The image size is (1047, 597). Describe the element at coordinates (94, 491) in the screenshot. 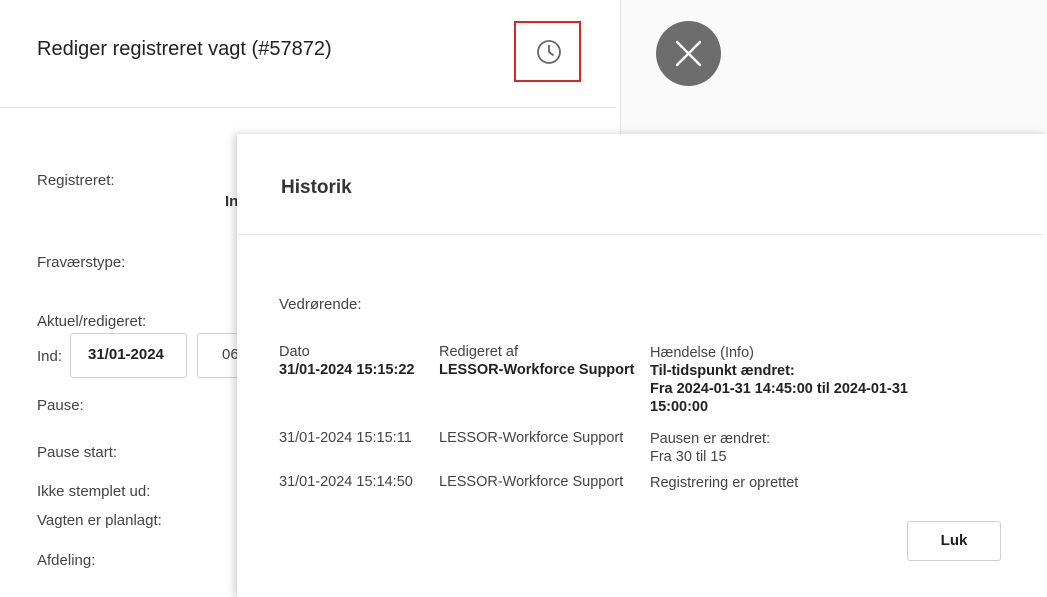

I see `not-clocked-out-label: Ikke stemplet ud:` at that location.